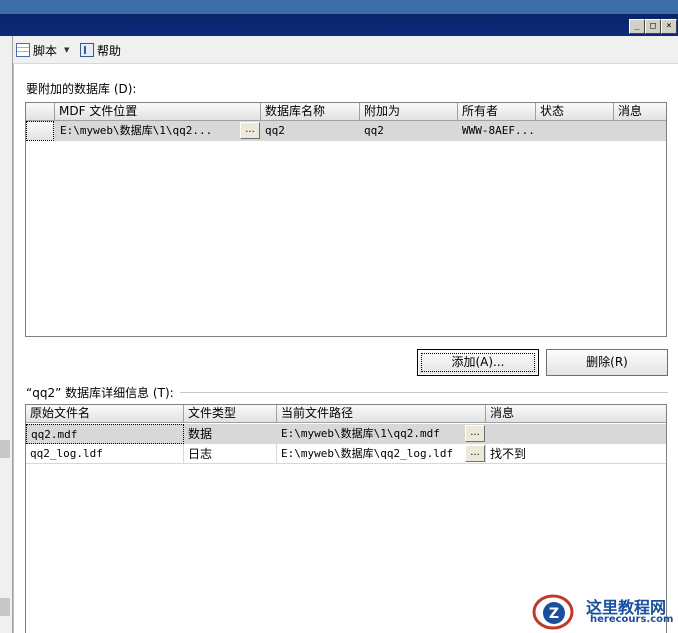 Image resolution: width=678 pixels, height=633 pixels. I want to click on svg-text: Z, so click(554, 614).